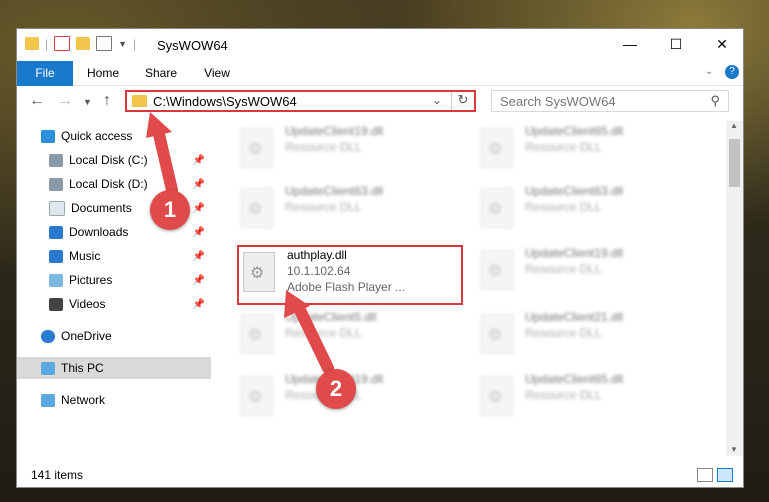 The width and height of the screenshot is (769, 502). I want to click on music-icon, so click(56, 256).